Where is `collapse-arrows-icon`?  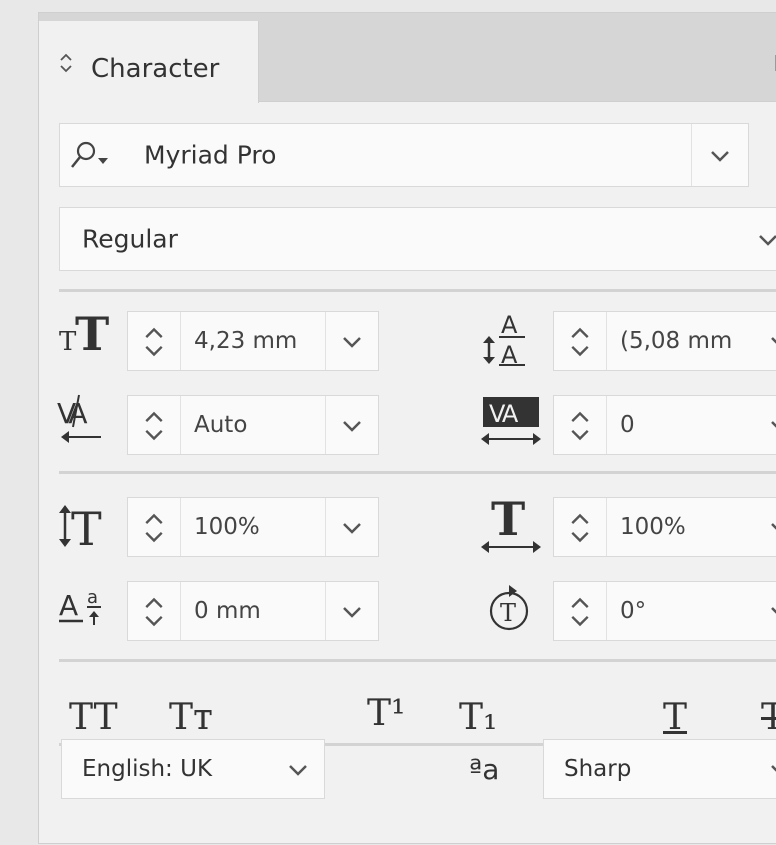 collapse-arrows-icon is located at coordinates (66, 63).